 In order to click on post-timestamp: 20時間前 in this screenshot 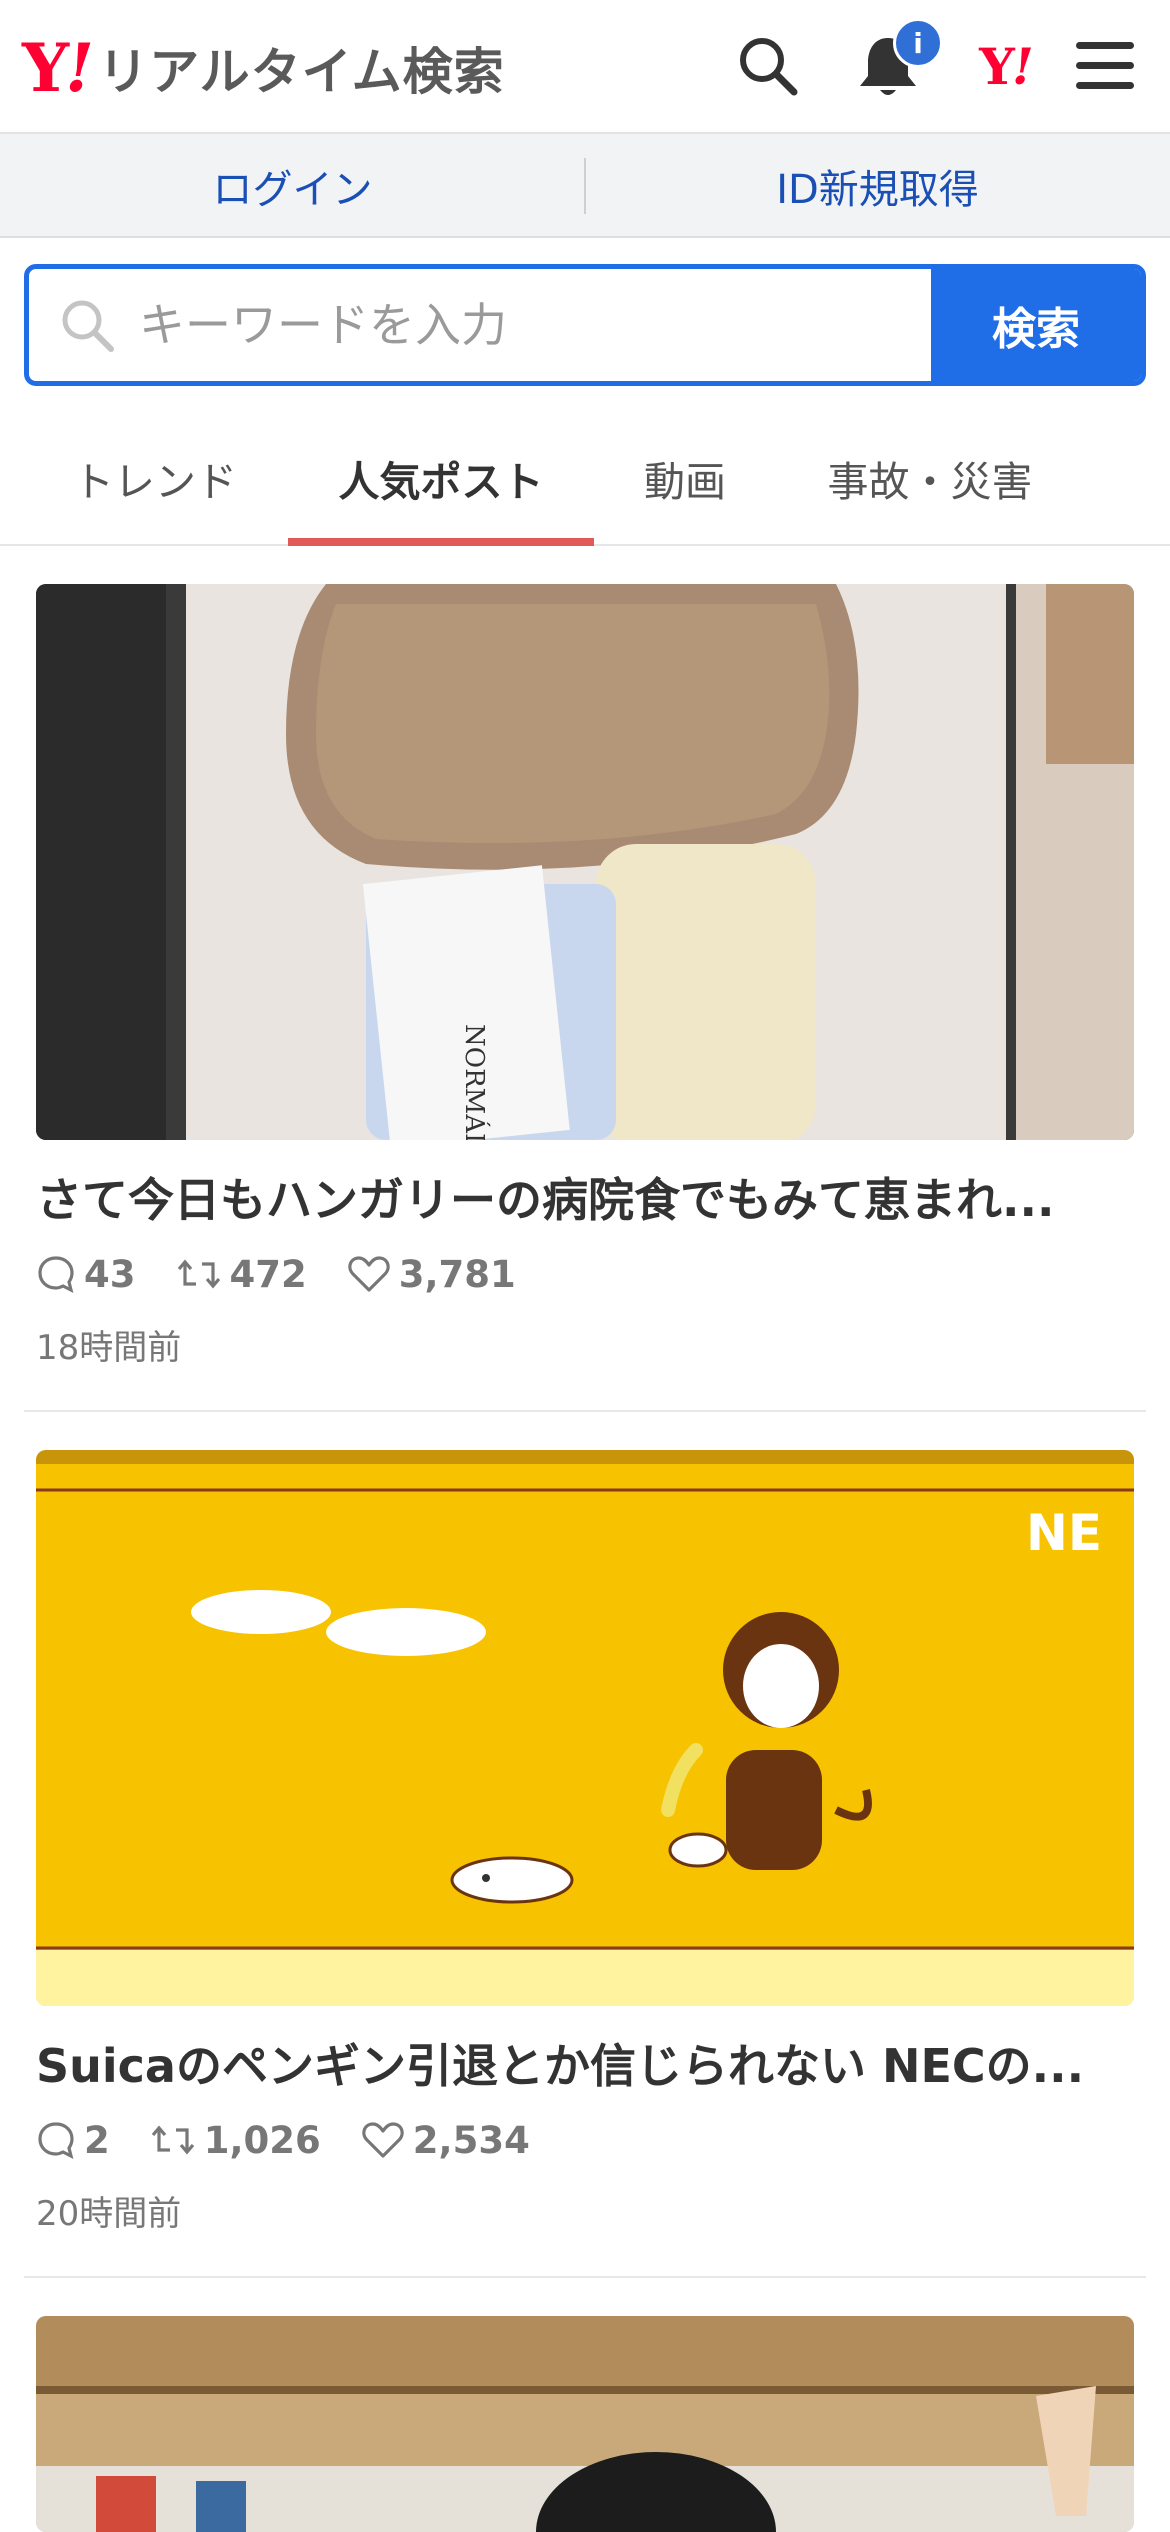, I will do `click(109, 2214)`.